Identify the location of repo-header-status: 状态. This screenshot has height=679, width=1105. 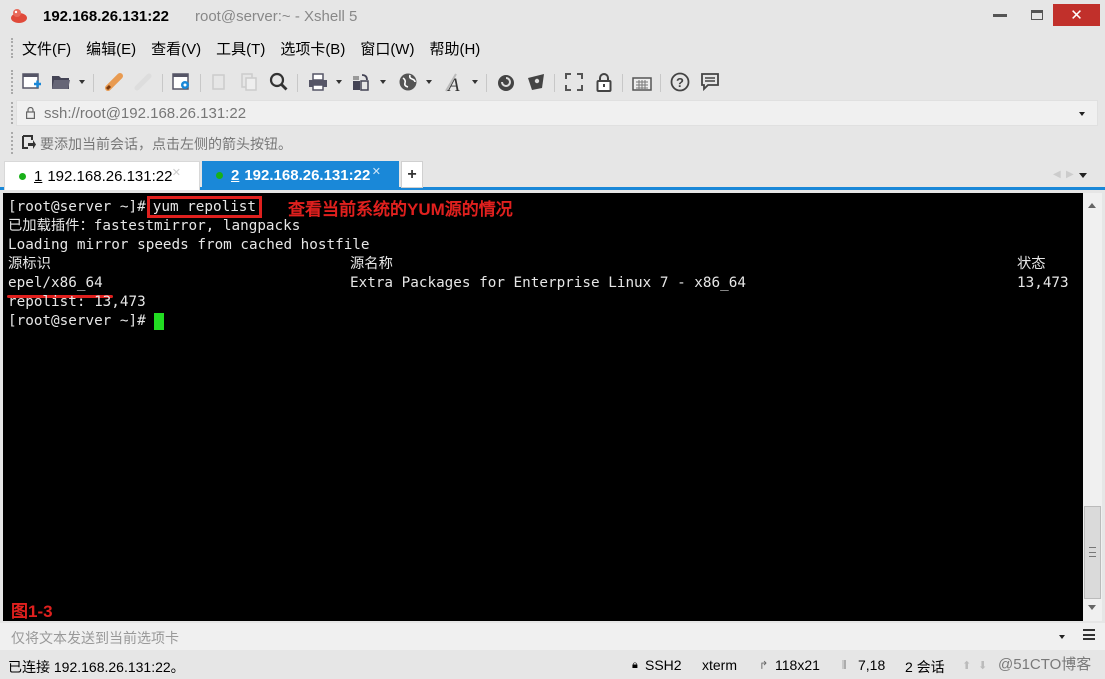
(1031, 264).